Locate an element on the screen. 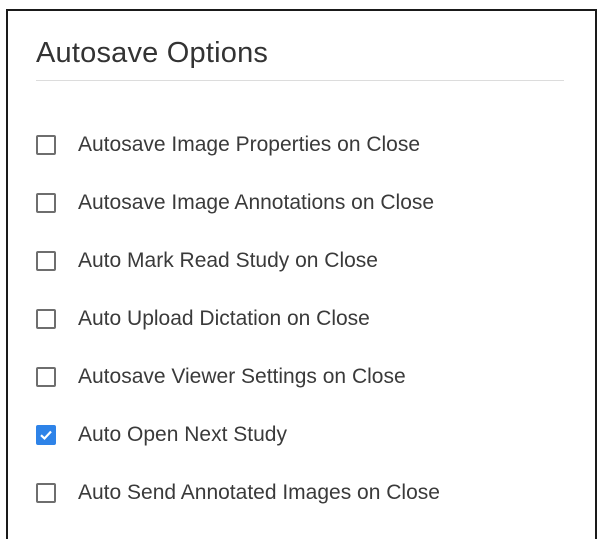  checkbox-auto-open-next-study is located at coordinates (46, 435).